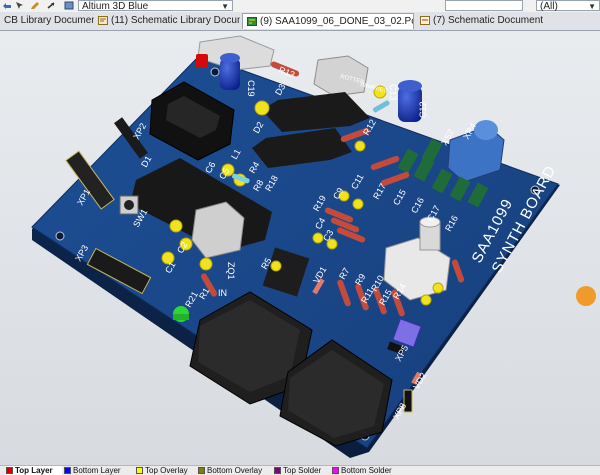 This screenshot has height=475, width=600. What do you see at coordinates (175, 20) in the screenshot?
I see `tab-label: (11) Schematic Library Document` at bounding box center [175, 20].